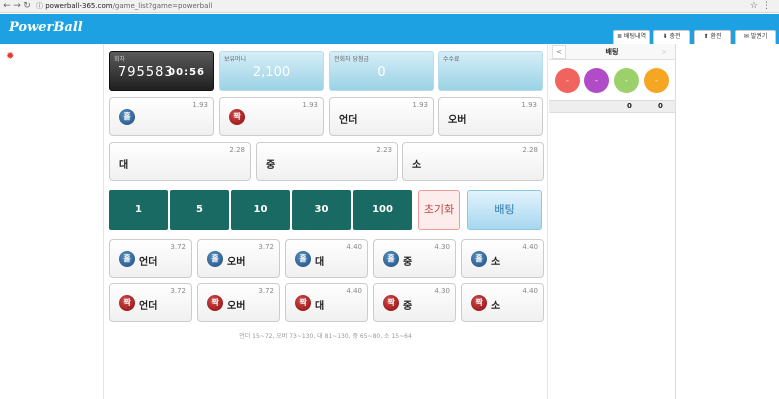 This screenshot has height=399, width=779. What do you see at coordinates (473, 161) in the screenshot?
I see `bet-small: 소 2.28` at bounding box center [473, 161].